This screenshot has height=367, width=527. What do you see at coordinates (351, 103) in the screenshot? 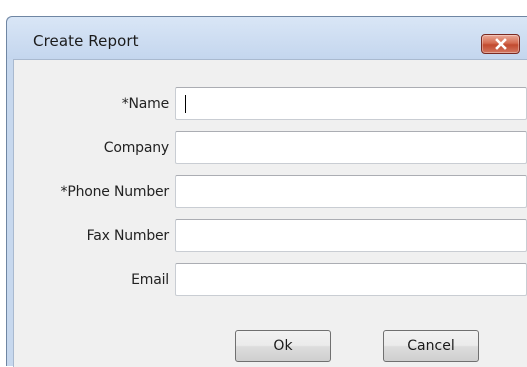
I see `name-field` at bounding box center [351, 103].